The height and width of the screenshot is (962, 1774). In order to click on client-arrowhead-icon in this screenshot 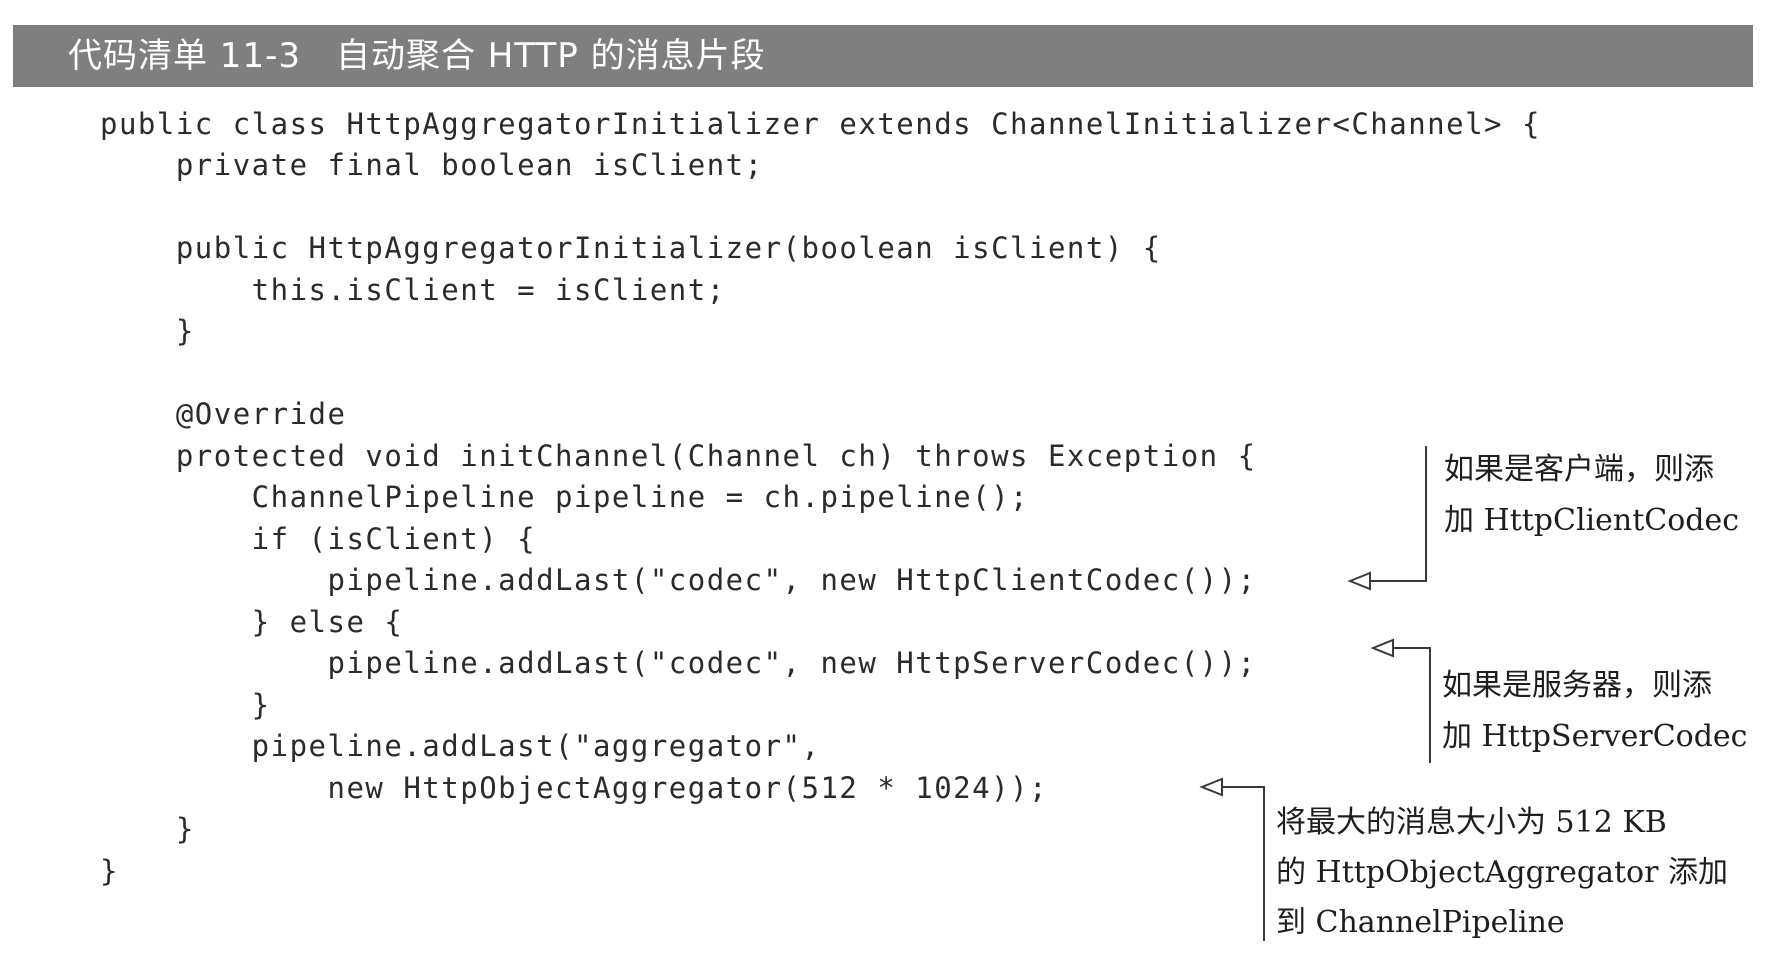, I will do `click(1359, 581)`.